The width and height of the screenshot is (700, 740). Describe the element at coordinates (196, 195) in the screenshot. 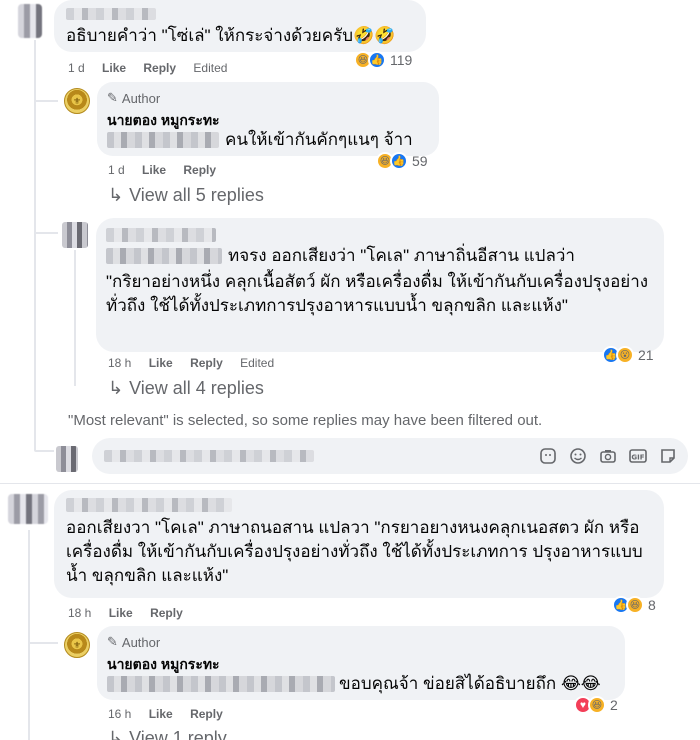

I see `view-replies-label: View all 5 replies` at that location.